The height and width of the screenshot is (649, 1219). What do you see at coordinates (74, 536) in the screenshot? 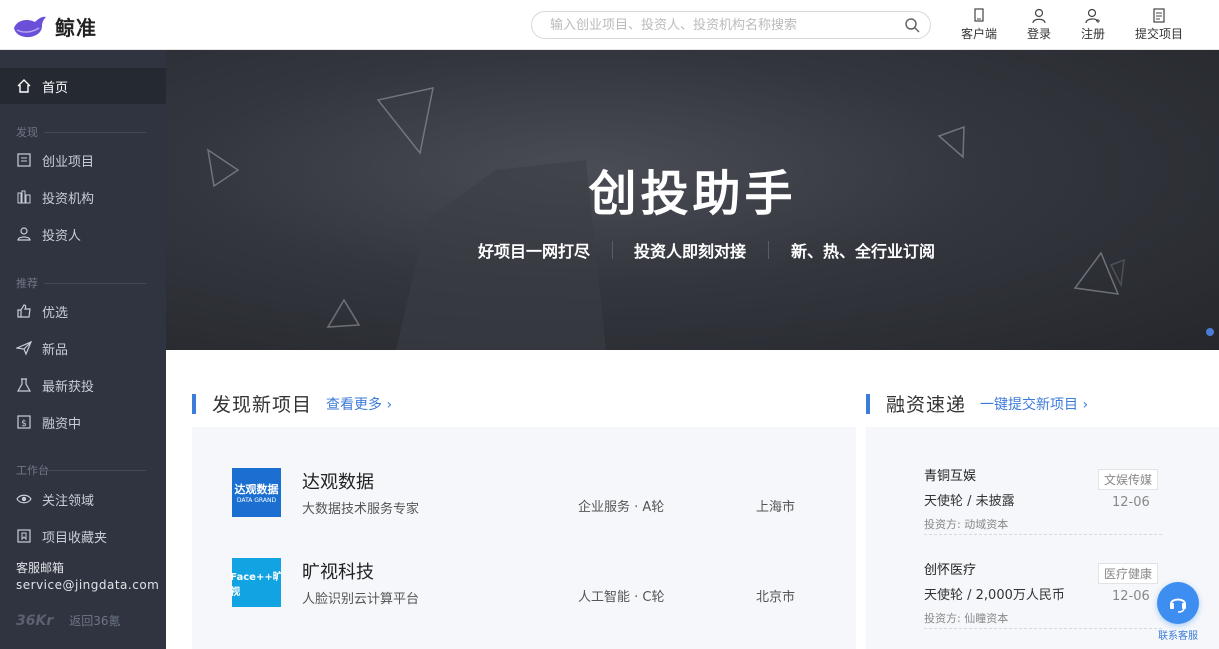
I see `sidebar-item-label: 项目收藏夹` at bounding box center [74, 536].